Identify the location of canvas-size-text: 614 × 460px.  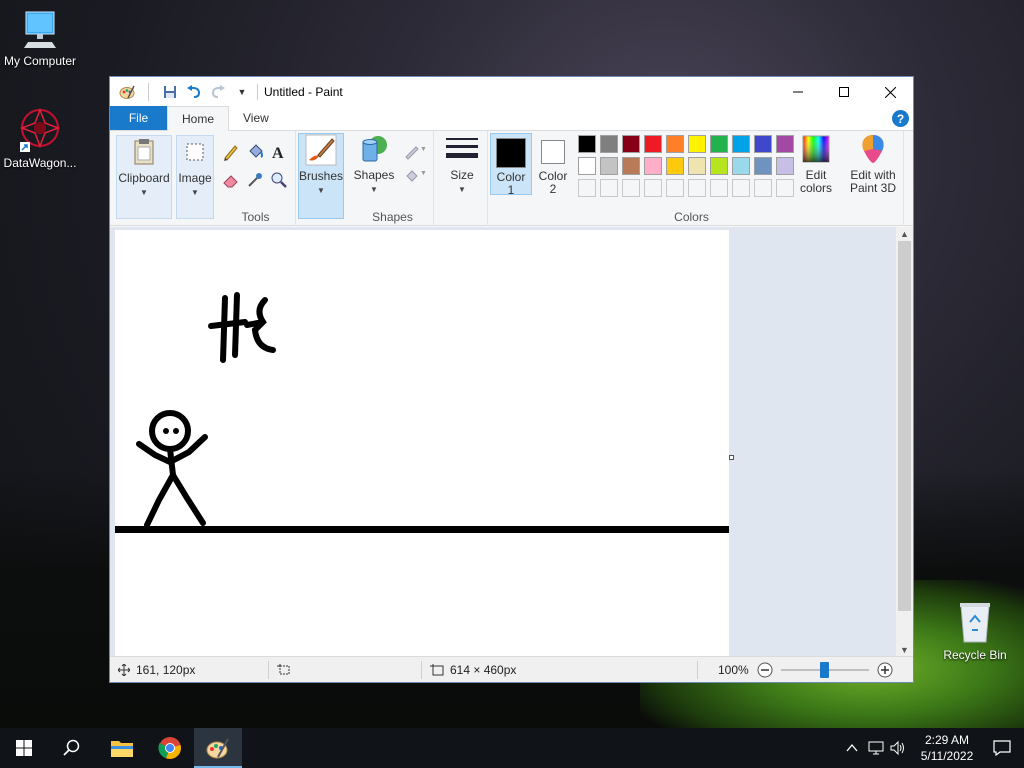
(483, 669).